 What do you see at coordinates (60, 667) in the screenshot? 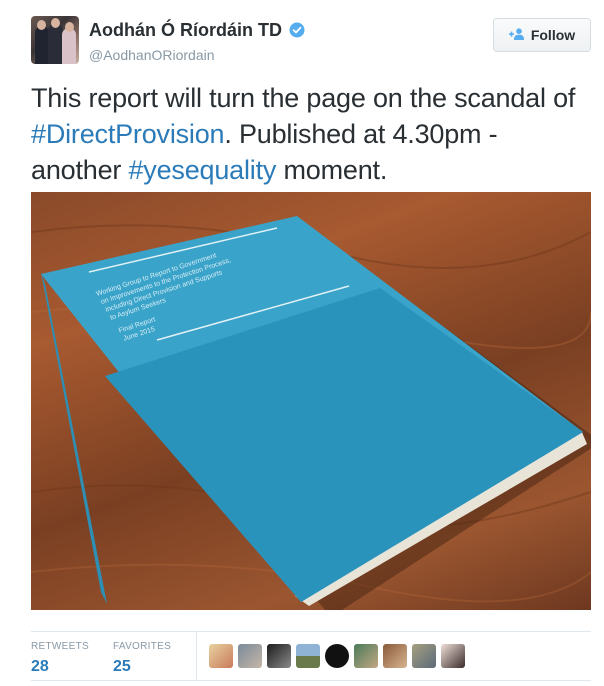
I see `retweets-count: 28` at bounding box center [60, 667].